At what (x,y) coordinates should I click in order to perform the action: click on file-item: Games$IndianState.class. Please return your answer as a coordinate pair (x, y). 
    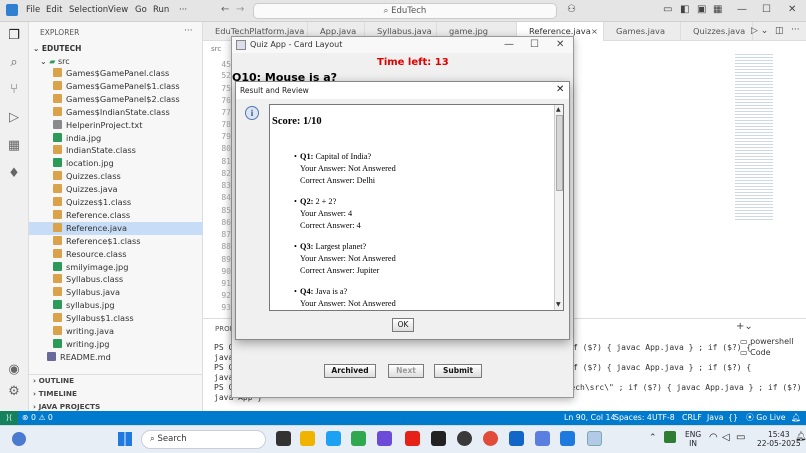
    Looking at the image, I should click on (116, 112).